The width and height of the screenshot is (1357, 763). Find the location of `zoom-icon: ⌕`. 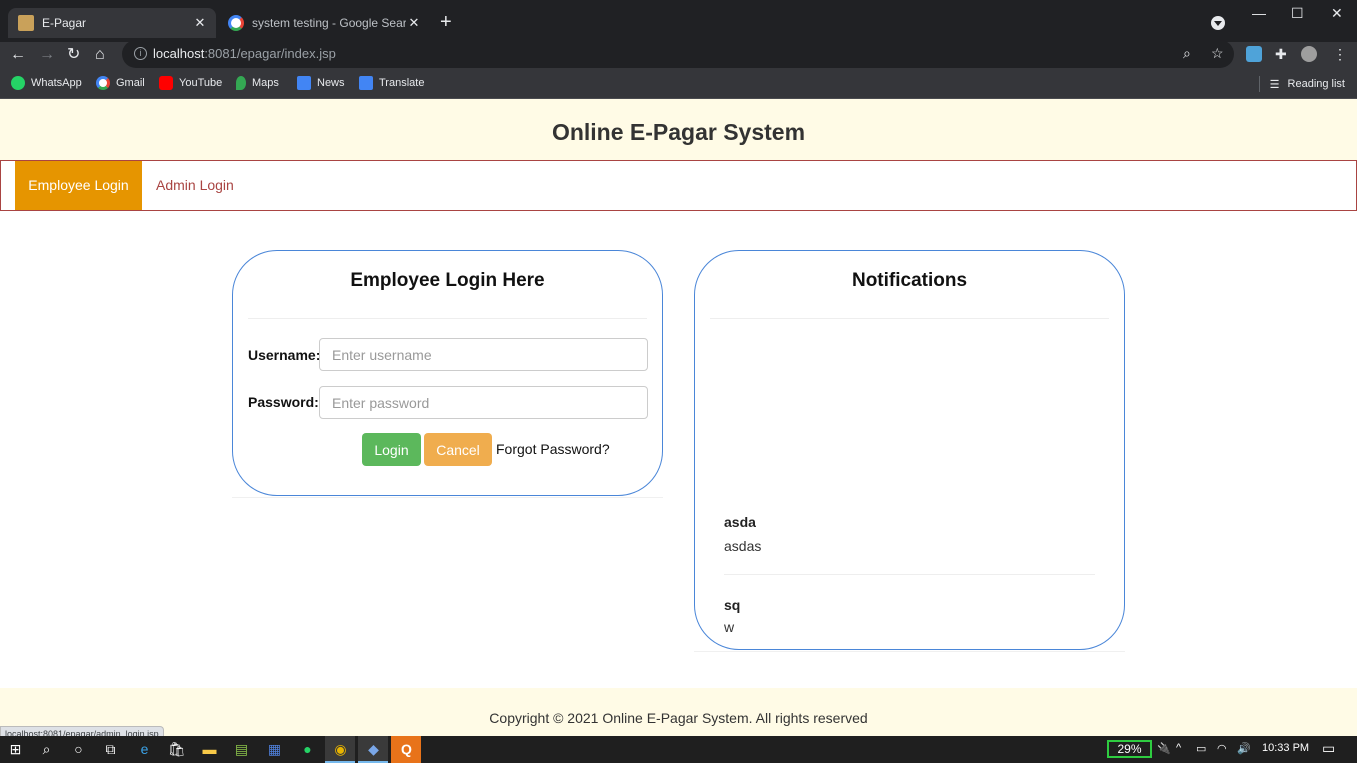

zoom-icon: ⌕ is located at coordinates (1187, 53).